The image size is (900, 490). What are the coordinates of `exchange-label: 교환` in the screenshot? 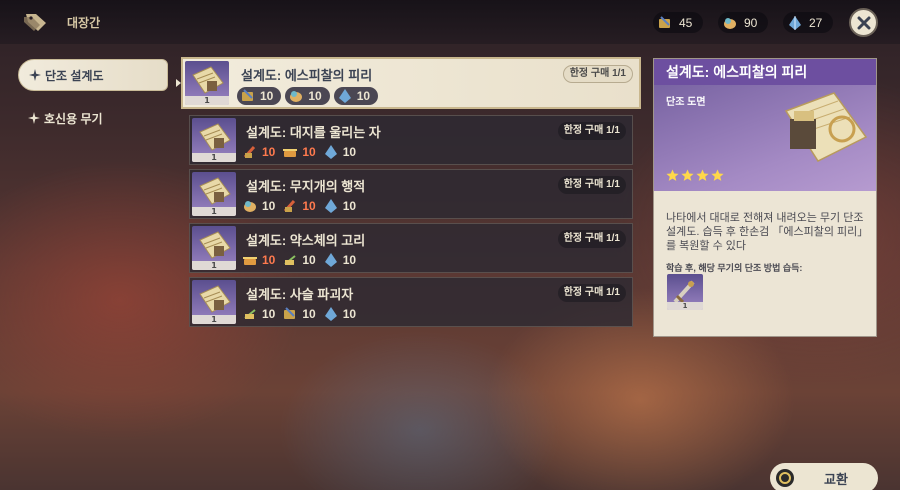 It's located at (836, 479).